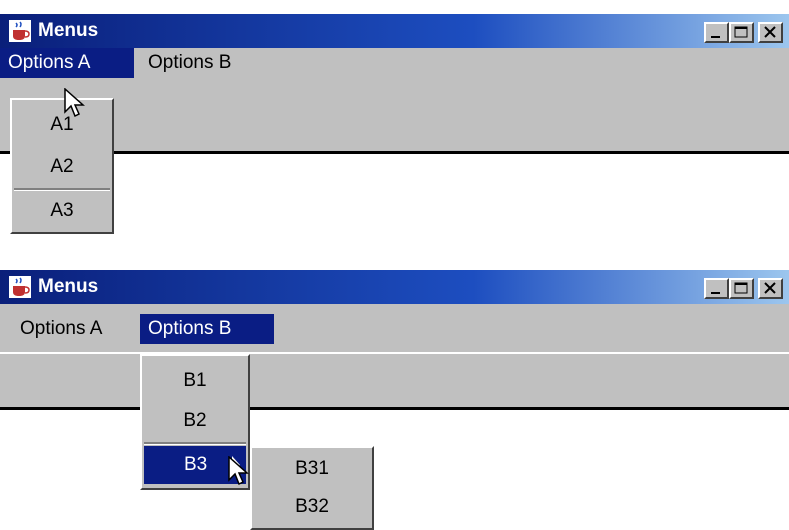 The width and height of the screenshot is (789, 530). Describe the element at coordinates (62, 125) in the screenshot. I see `menu-item-a1: A1` at that location.